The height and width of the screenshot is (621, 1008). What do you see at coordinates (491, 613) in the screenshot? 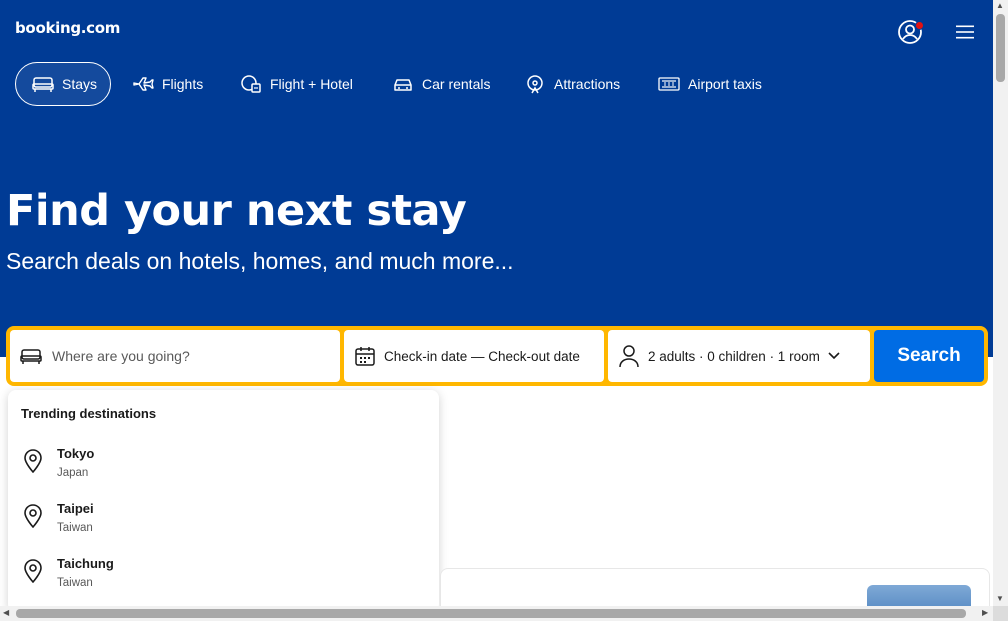
I see `horizontal-scroll-thumb` at bounding box center [491, 613].